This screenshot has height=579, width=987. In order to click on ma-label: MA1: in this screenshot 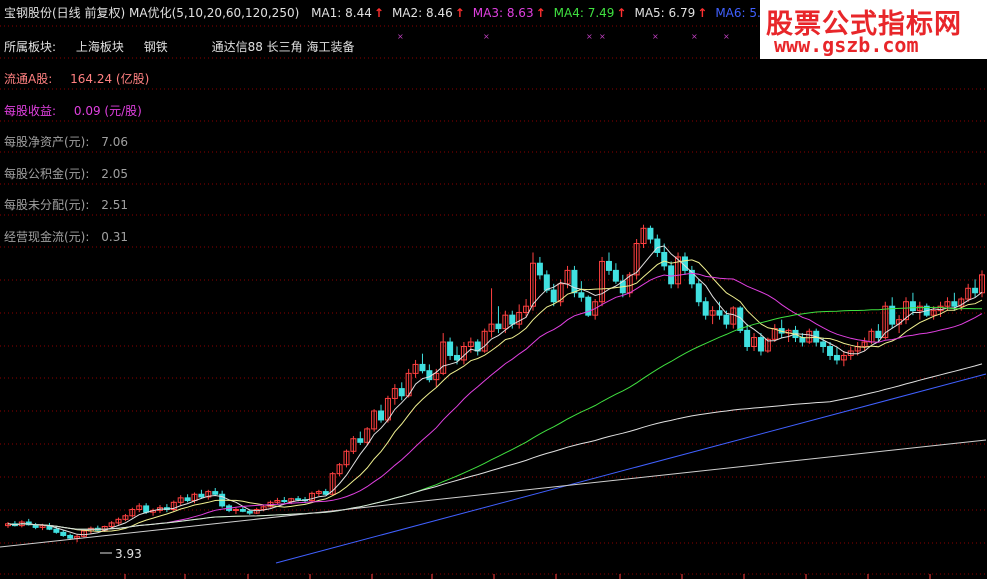, I will do `click(328, 13)`.